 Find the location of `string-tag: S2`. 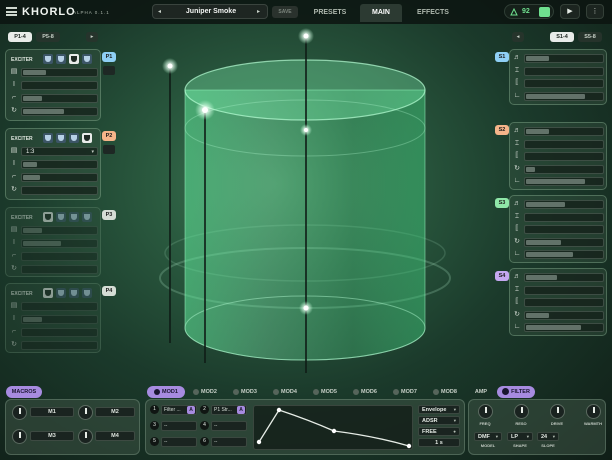

string-tag: S2 is located at coordinates (502, 130).